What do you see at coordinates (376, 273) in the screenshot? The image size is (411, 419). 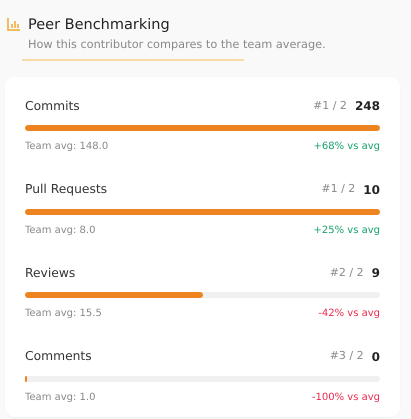 I see `metric-value: 9` at bounding box center [376, 273].